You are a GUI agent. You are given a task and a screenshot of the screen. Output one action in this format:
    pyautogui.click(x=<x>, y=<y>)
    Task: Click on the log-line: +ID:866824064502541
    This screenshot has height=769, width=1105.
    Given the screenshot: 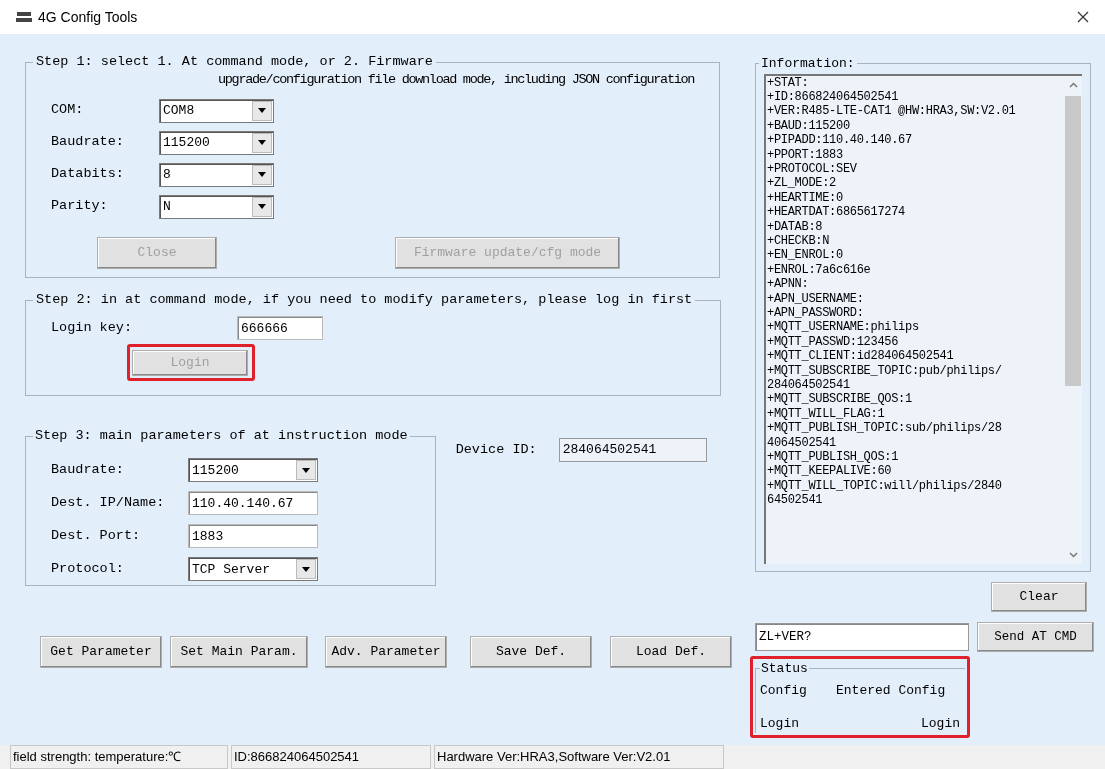 What is the action you would take?
    pyautogui.click(x=833, y=97)
    